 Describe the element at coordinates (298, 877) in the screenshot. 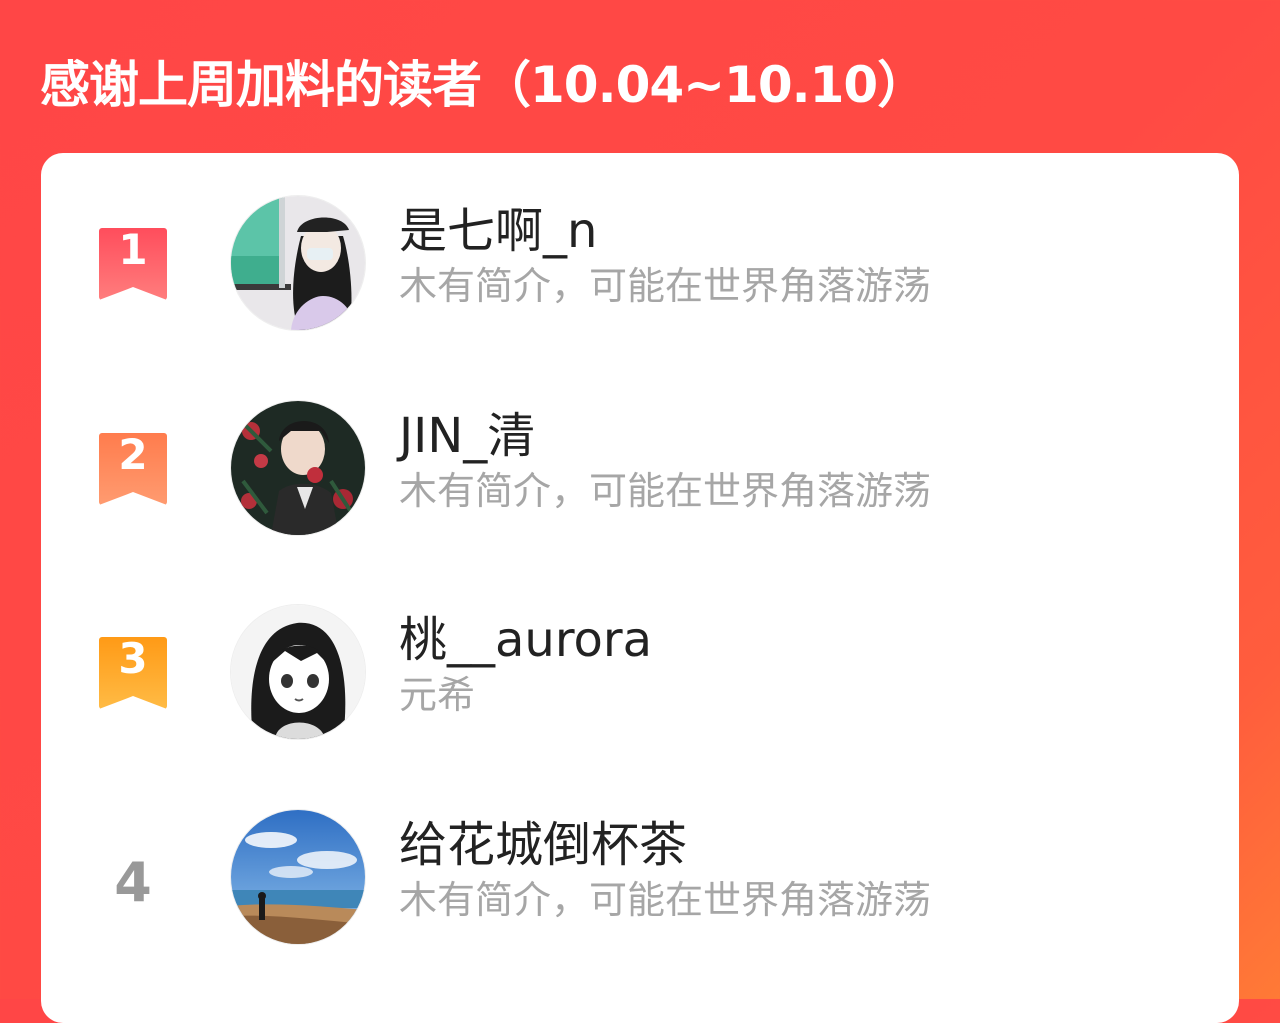

I see `beach-sky-avatar` at that location.